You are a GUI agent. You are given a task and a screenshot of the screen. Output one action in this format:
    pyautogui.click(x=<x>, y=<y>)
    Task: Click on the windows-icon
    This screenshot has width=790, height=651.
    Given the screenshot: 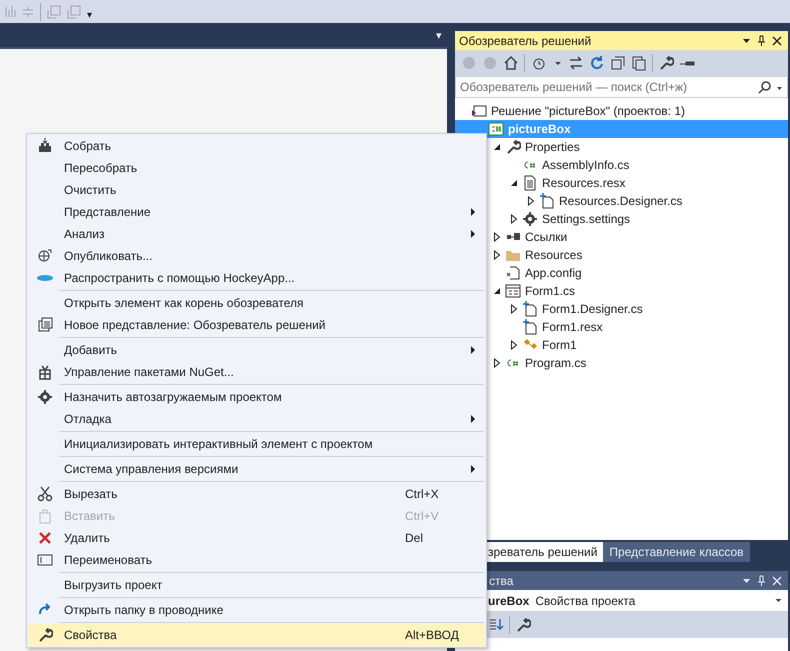 What is the action you would take?
    pyautogui.click(x=45, y=325)
    